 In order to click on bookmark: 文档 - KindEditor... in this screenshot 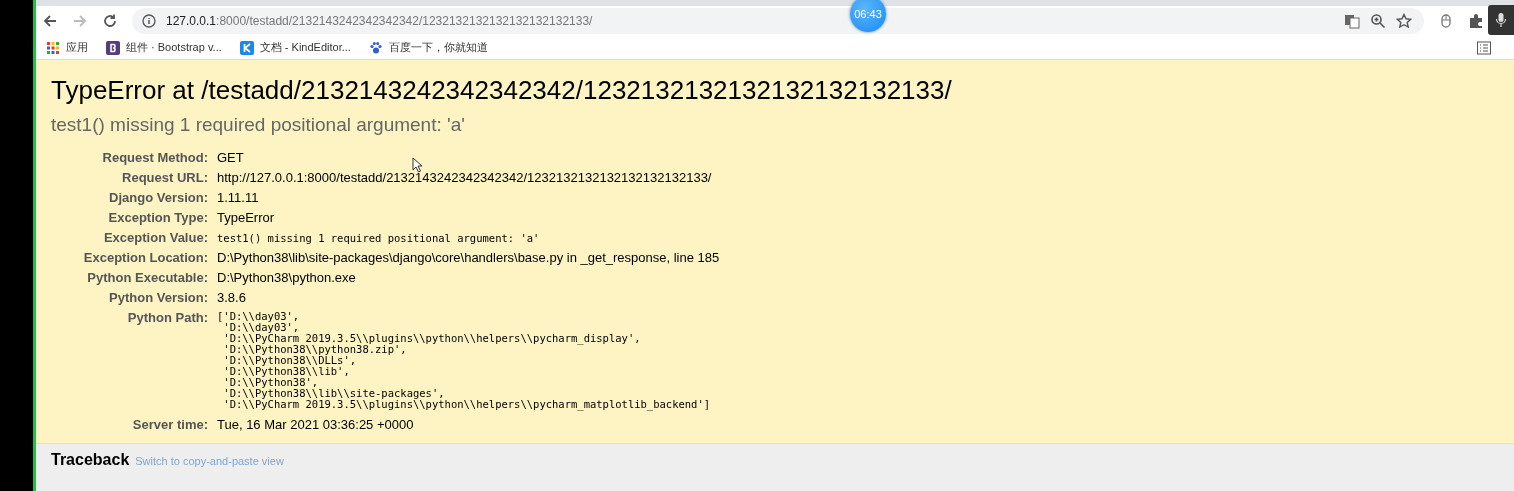, I will do `click(295, 47)`.